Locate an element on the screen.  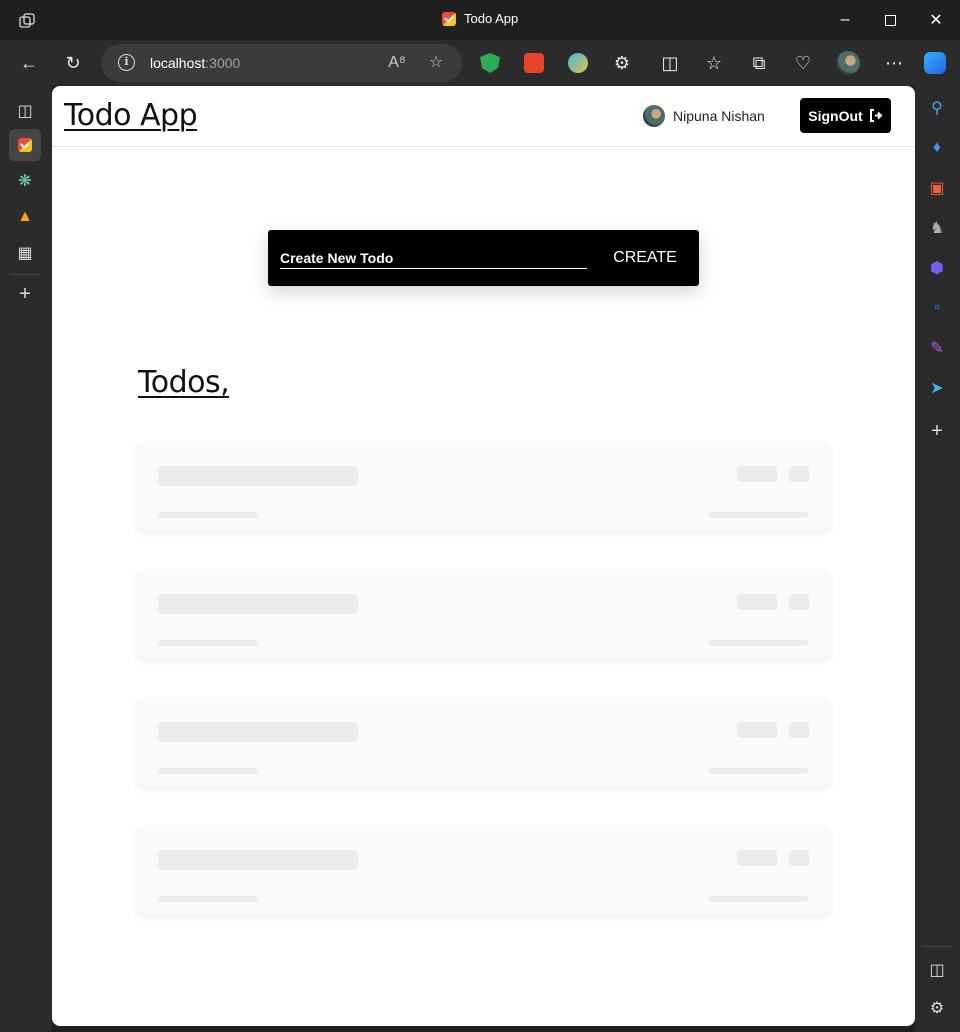
profile-avatar-icon is located at coordinates (848, 63).